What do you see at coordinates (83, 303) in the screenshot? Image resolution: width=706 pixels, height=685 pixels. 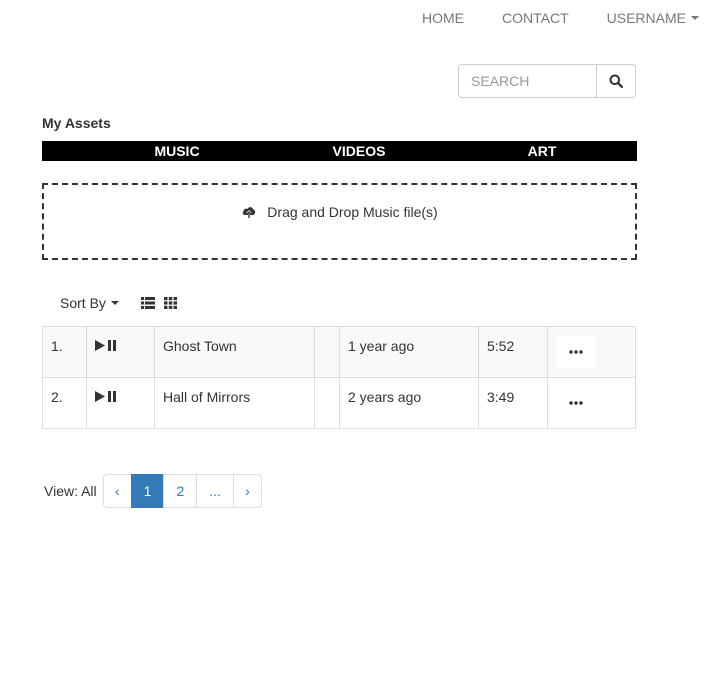 I see `sort-by-label: Sort By` at bounding box center [83, 303].